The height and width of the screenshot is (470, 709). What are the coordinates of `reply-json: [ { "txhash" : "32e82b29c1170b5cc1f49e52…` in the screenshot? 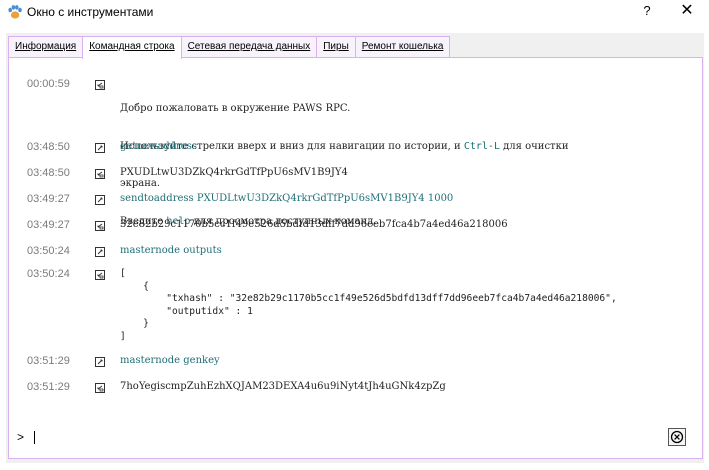 It's located at (368, 305).